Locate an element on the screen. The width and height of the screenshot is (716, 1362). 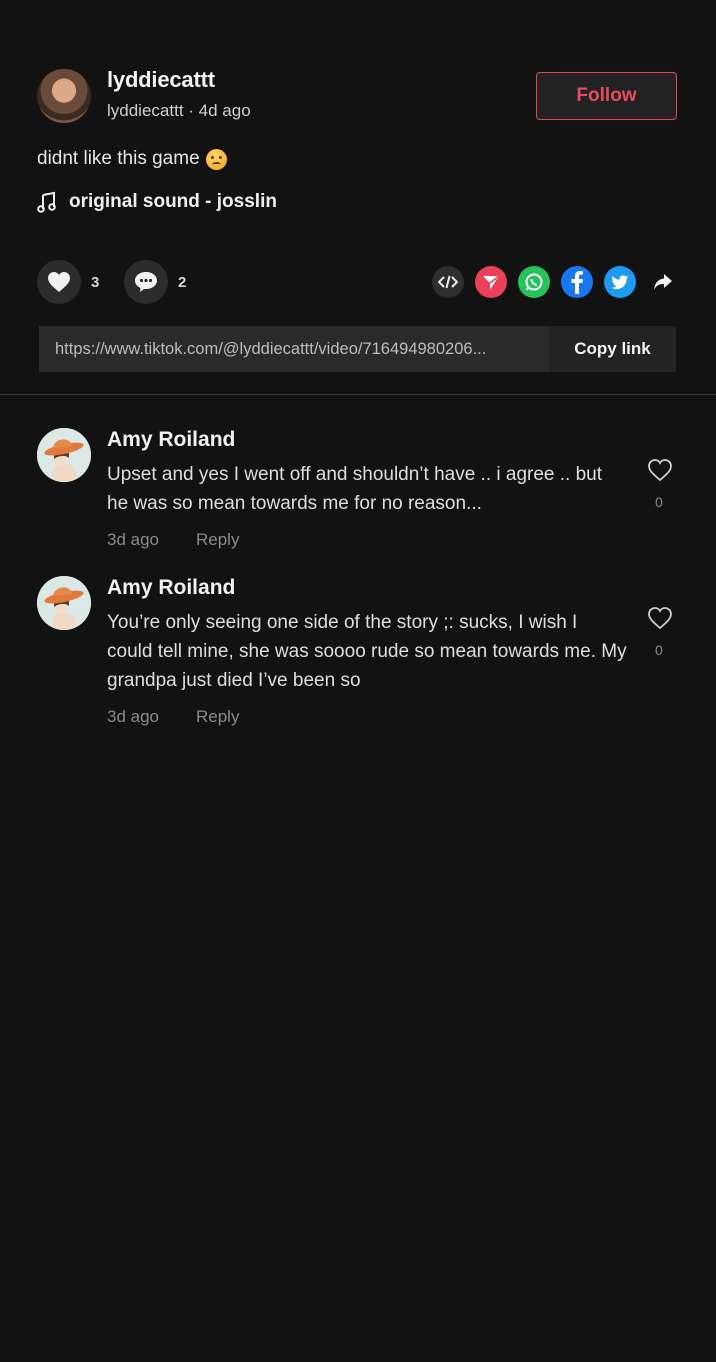
send-to-friends-icon is located at coordinates (491, 282).